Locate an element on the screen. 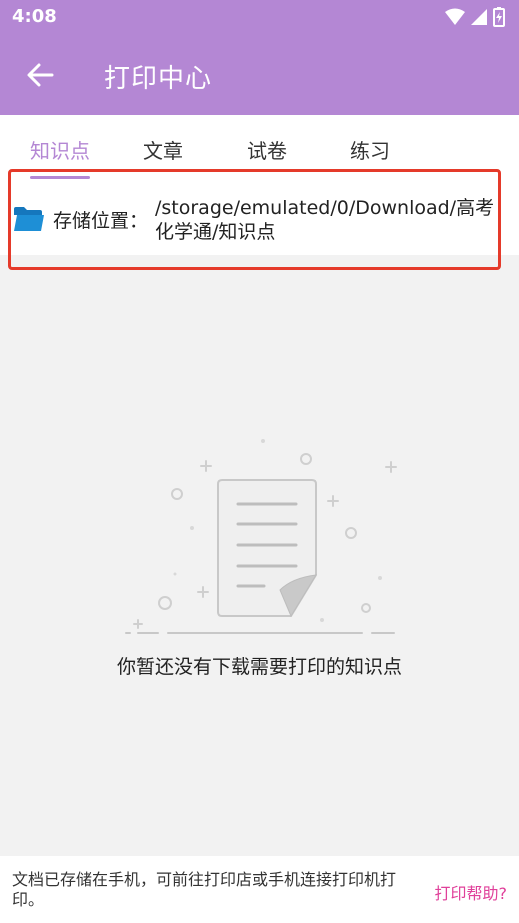 Image resolution: width=519 pixels, height=923 pixels. empty-document-illustration is located at coordinates (261, 536).